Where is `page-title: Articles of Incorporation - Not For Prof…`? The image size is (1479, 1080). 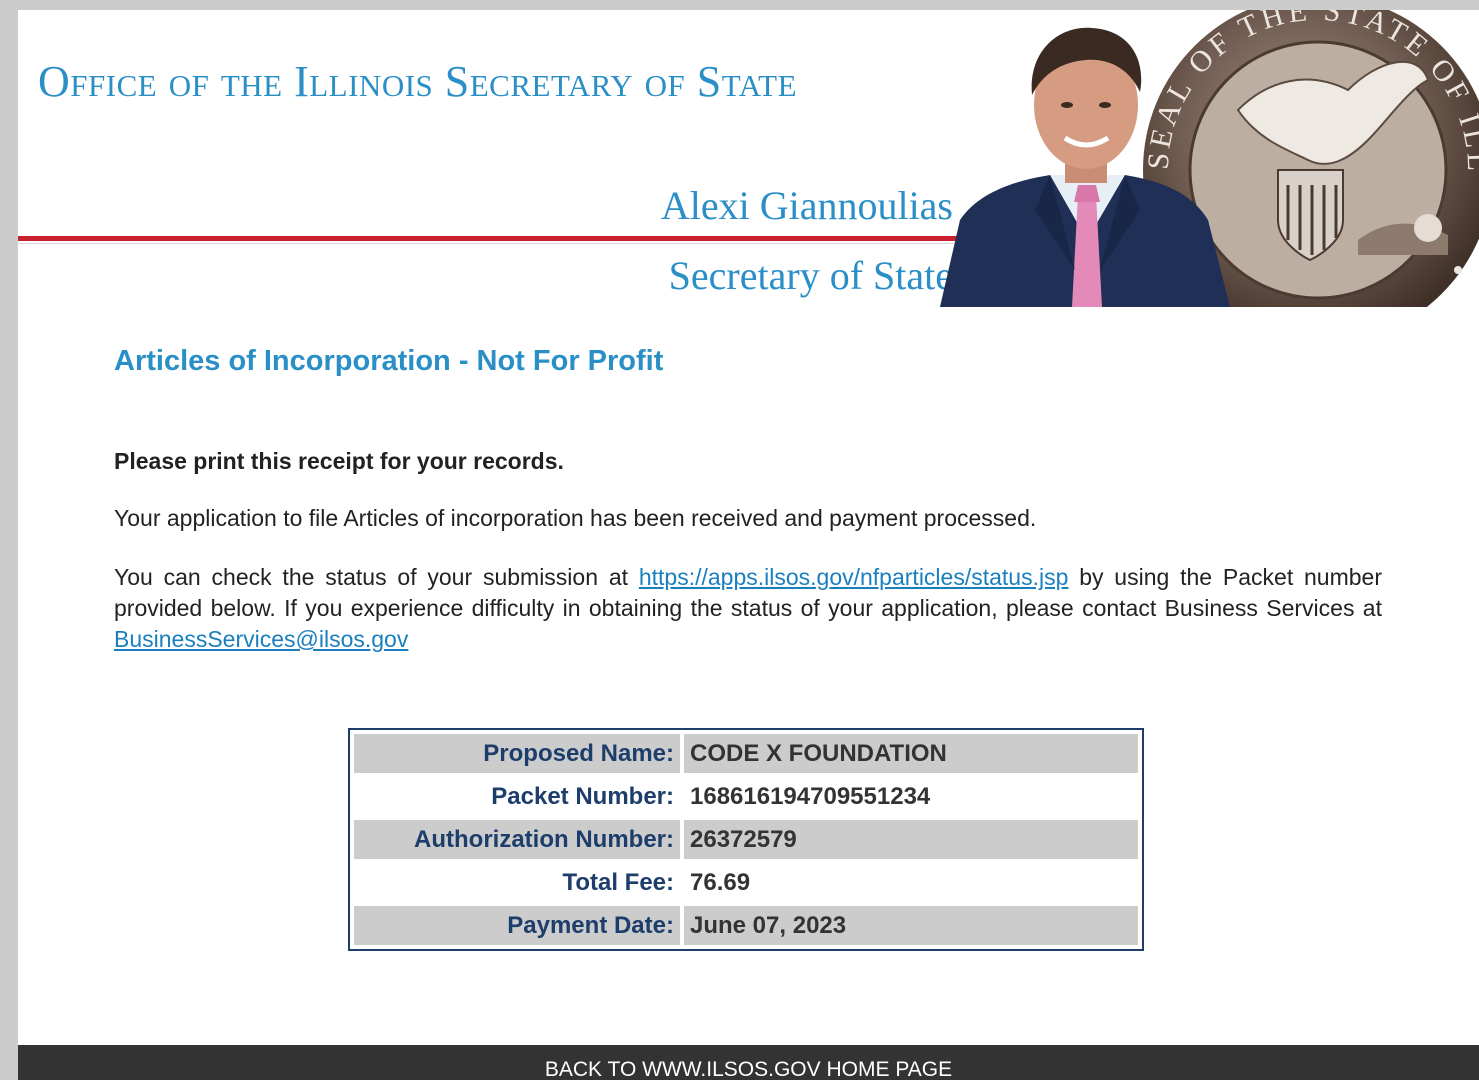
page-title: Articles of Incorporation - Not For Prof… is located at coordinates (389, 361).